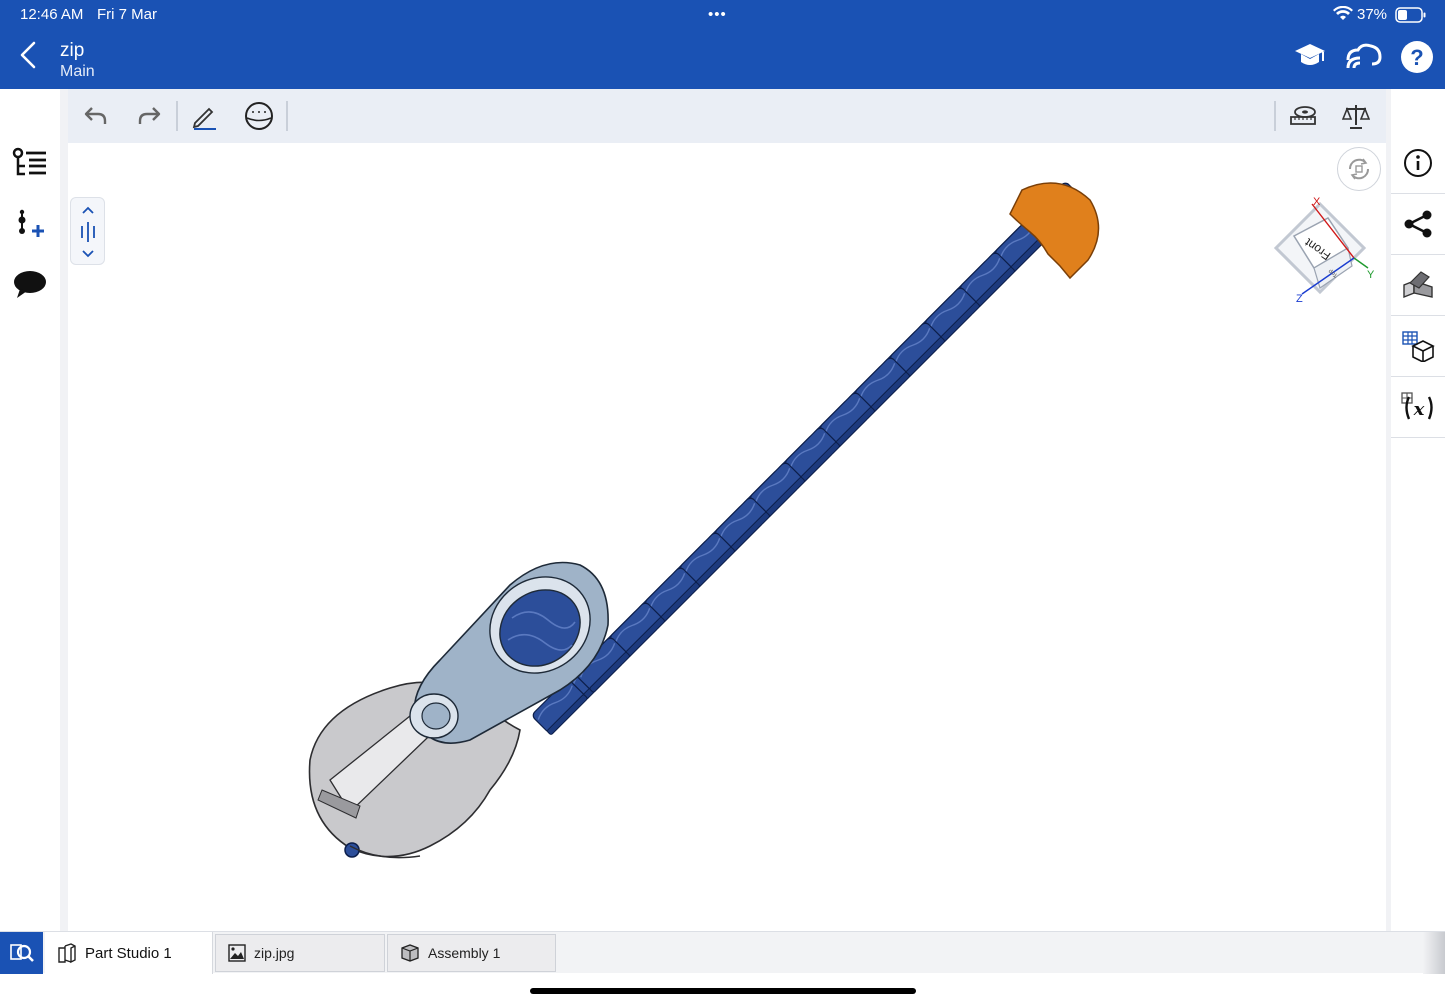  I want to click on panel-collapse-toggle, so click(87, 231).